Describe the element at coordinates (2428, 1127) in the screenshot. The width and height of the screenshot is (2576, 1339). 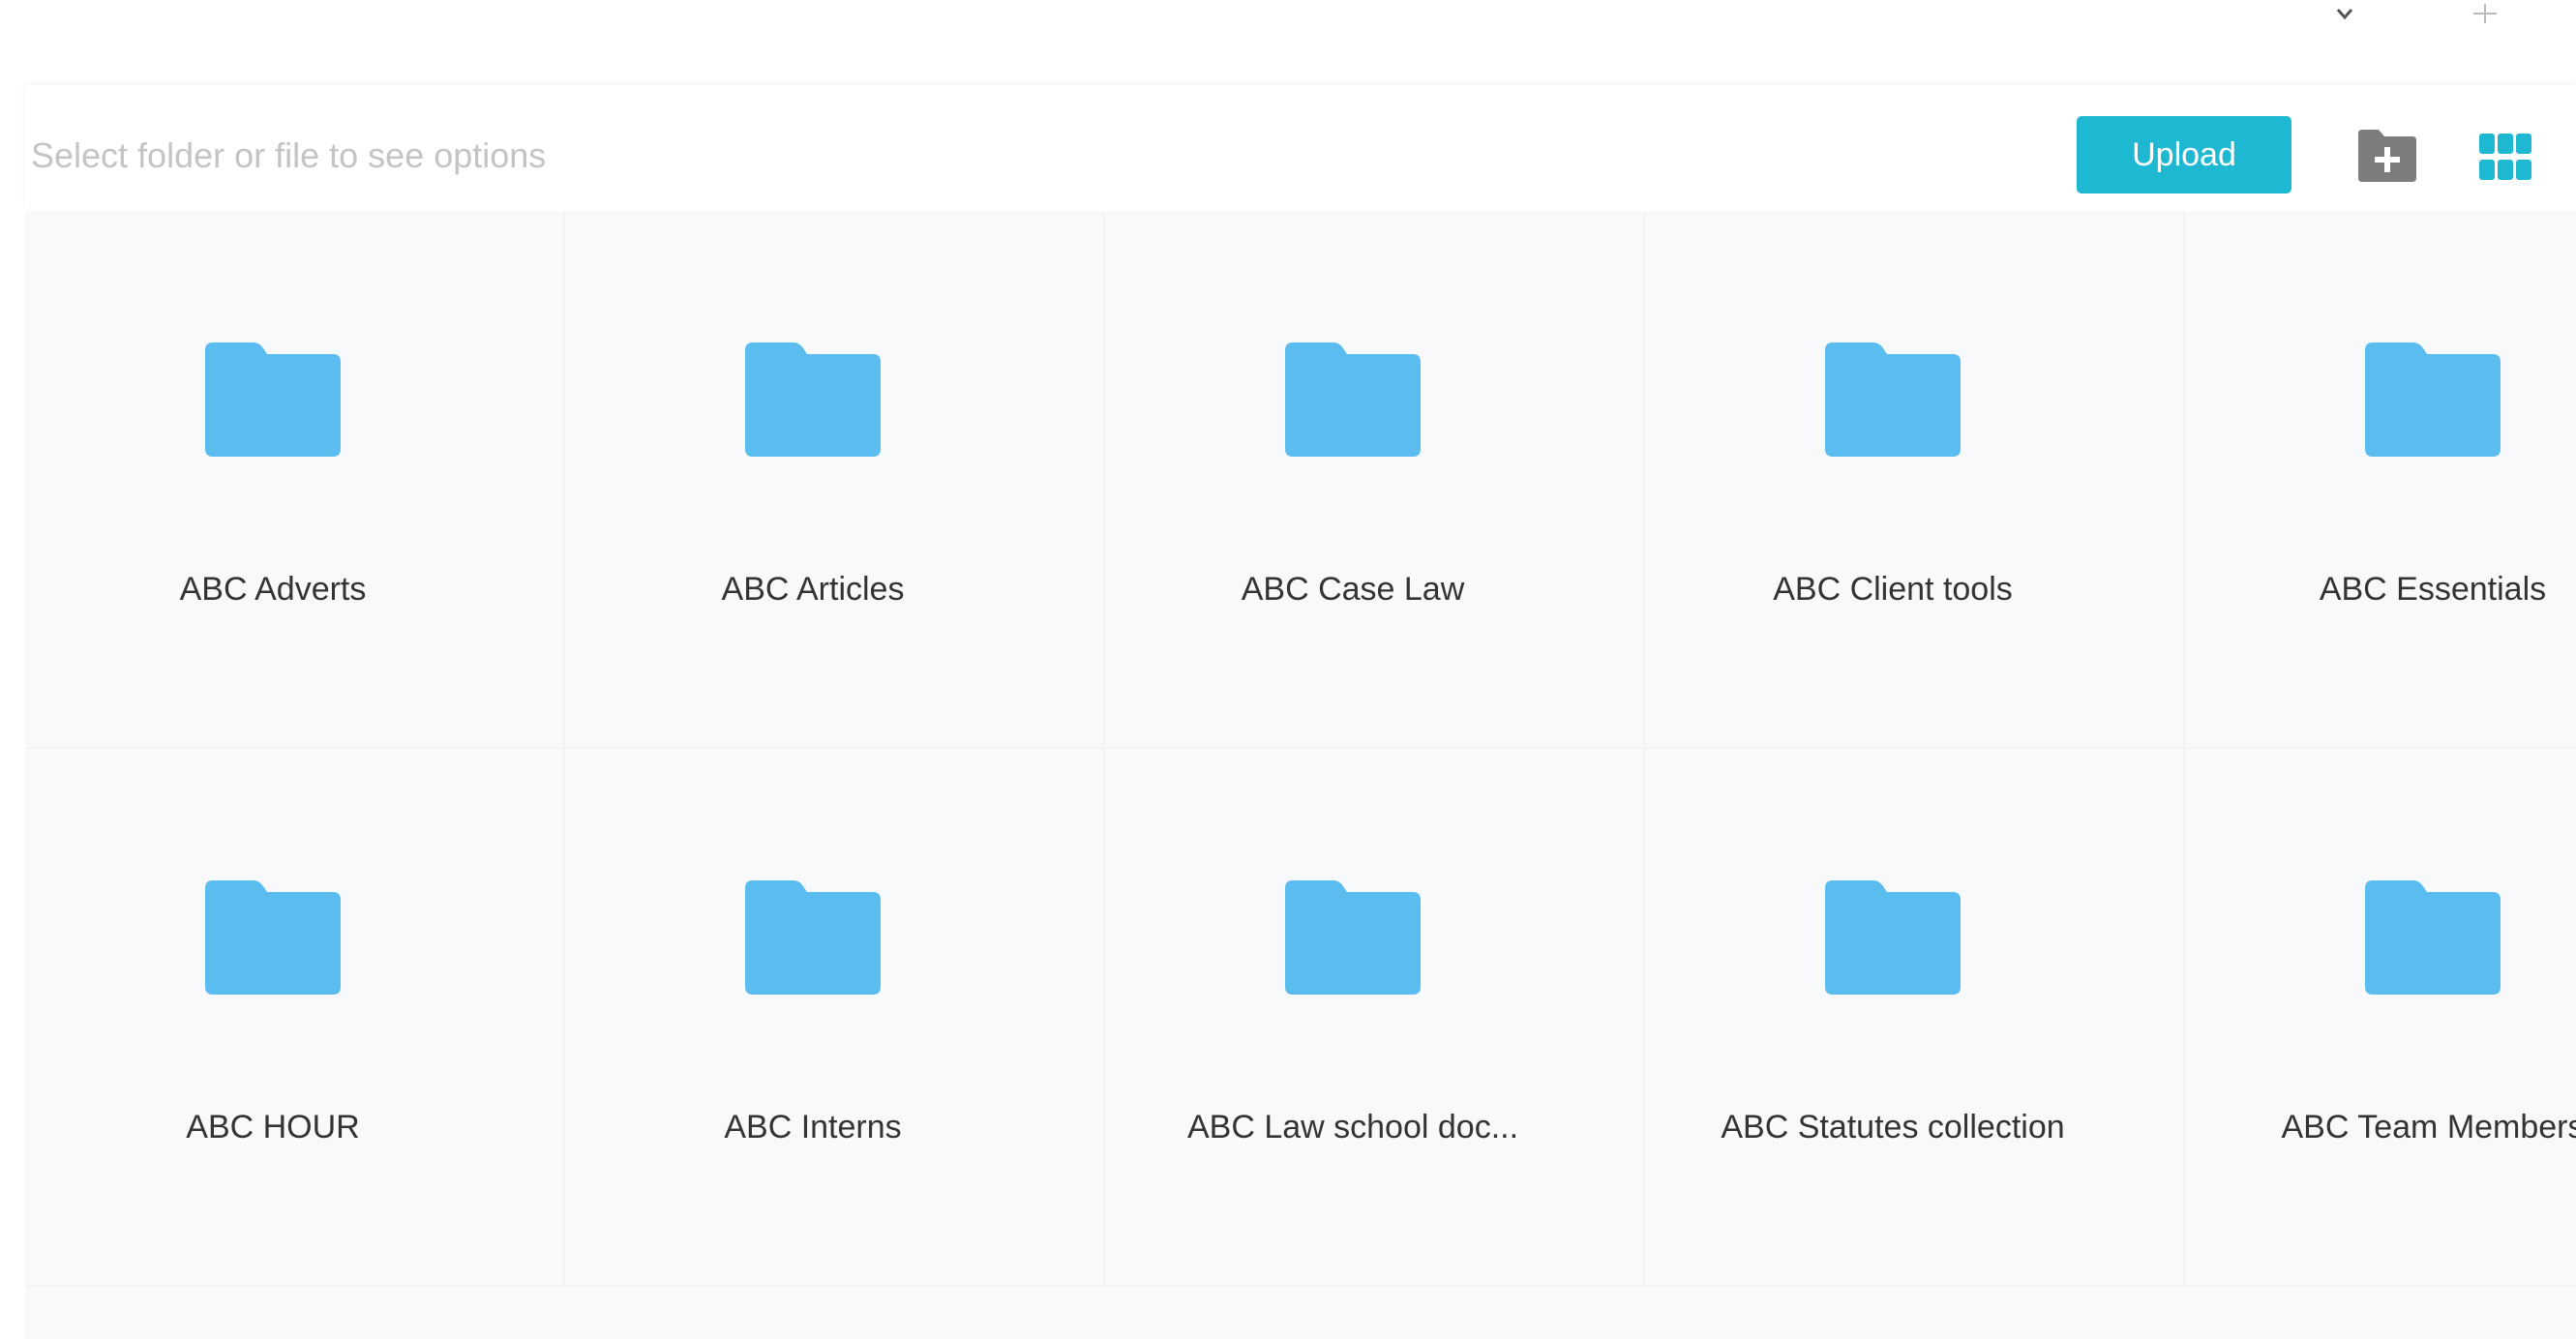
I see `folder-label: ABC Team Members` at that location.